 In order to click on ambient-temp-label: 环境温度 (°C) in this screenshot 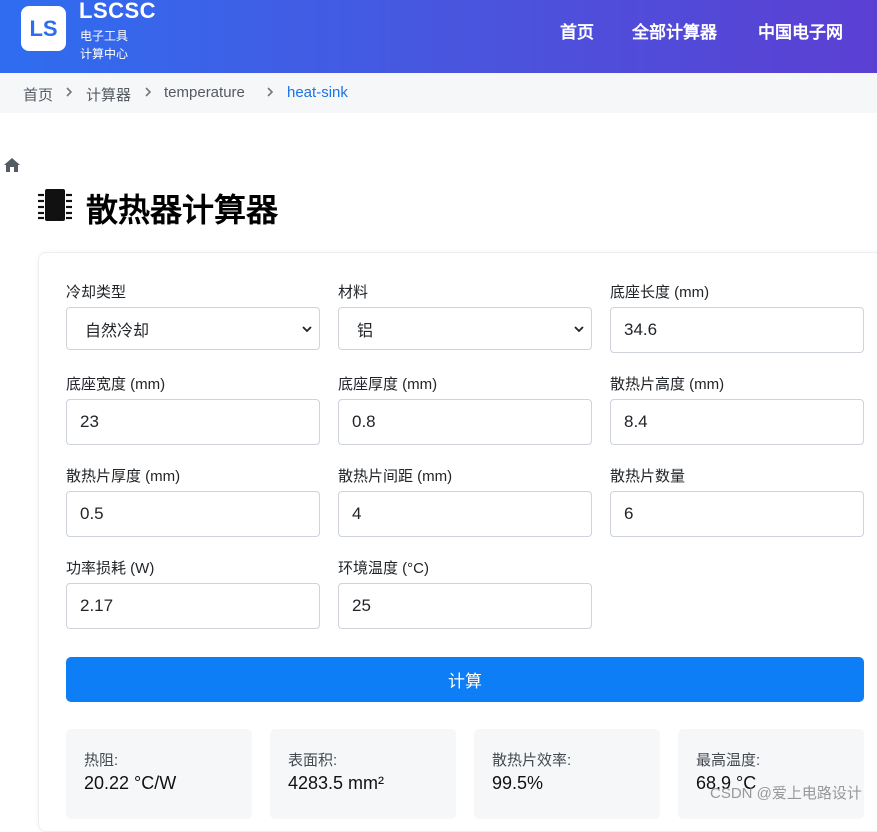, I will do `click(383, 568)`.